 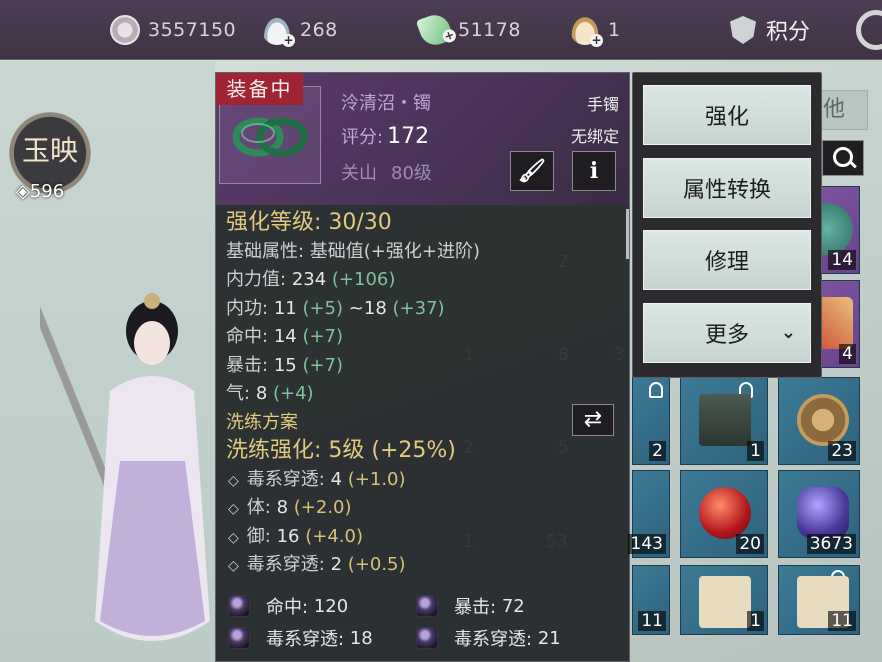 What do you see at coordinates (386, 173) in the screenshot?
I see `item-requirement: 关山 80级` at bounding box center [386, 173].